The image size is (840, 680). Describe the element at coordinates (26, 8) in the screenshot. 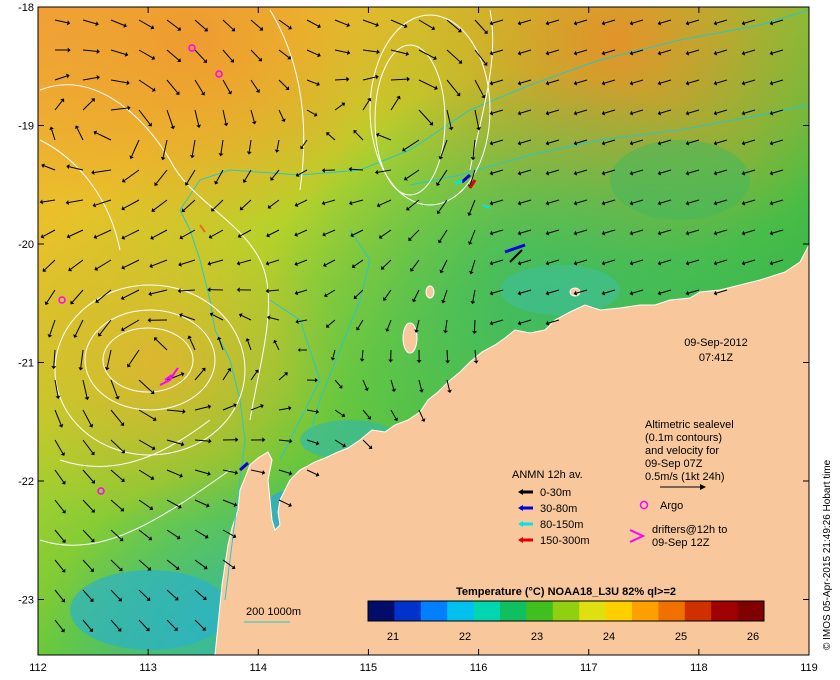

I see `y-tick-label: -18` at that location.